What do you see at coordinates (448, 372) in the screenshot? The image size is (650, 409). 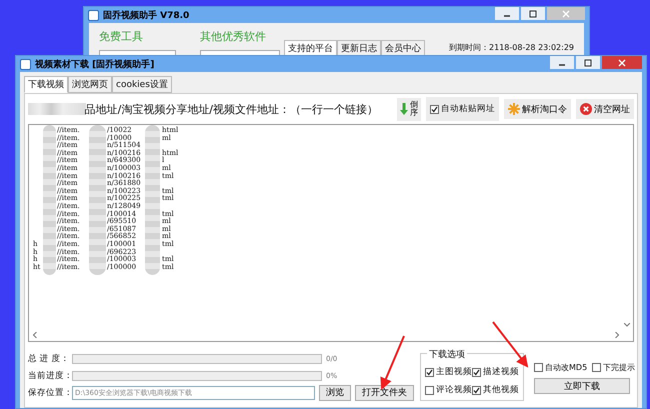 I see `option-checkbox: 主图视频` at bounding box center [448, 372].